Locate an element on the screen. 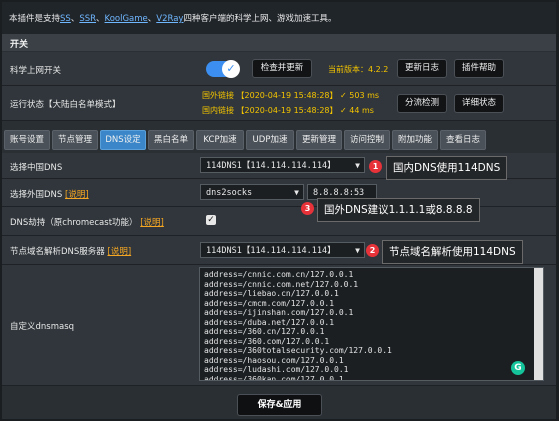 The image size is (559, 421). switch-row: 科学上网开关 ✓ 检查并更新 当前版本：4.2.2 更新日志 插件帮助 is located at coordinates (279, 69).